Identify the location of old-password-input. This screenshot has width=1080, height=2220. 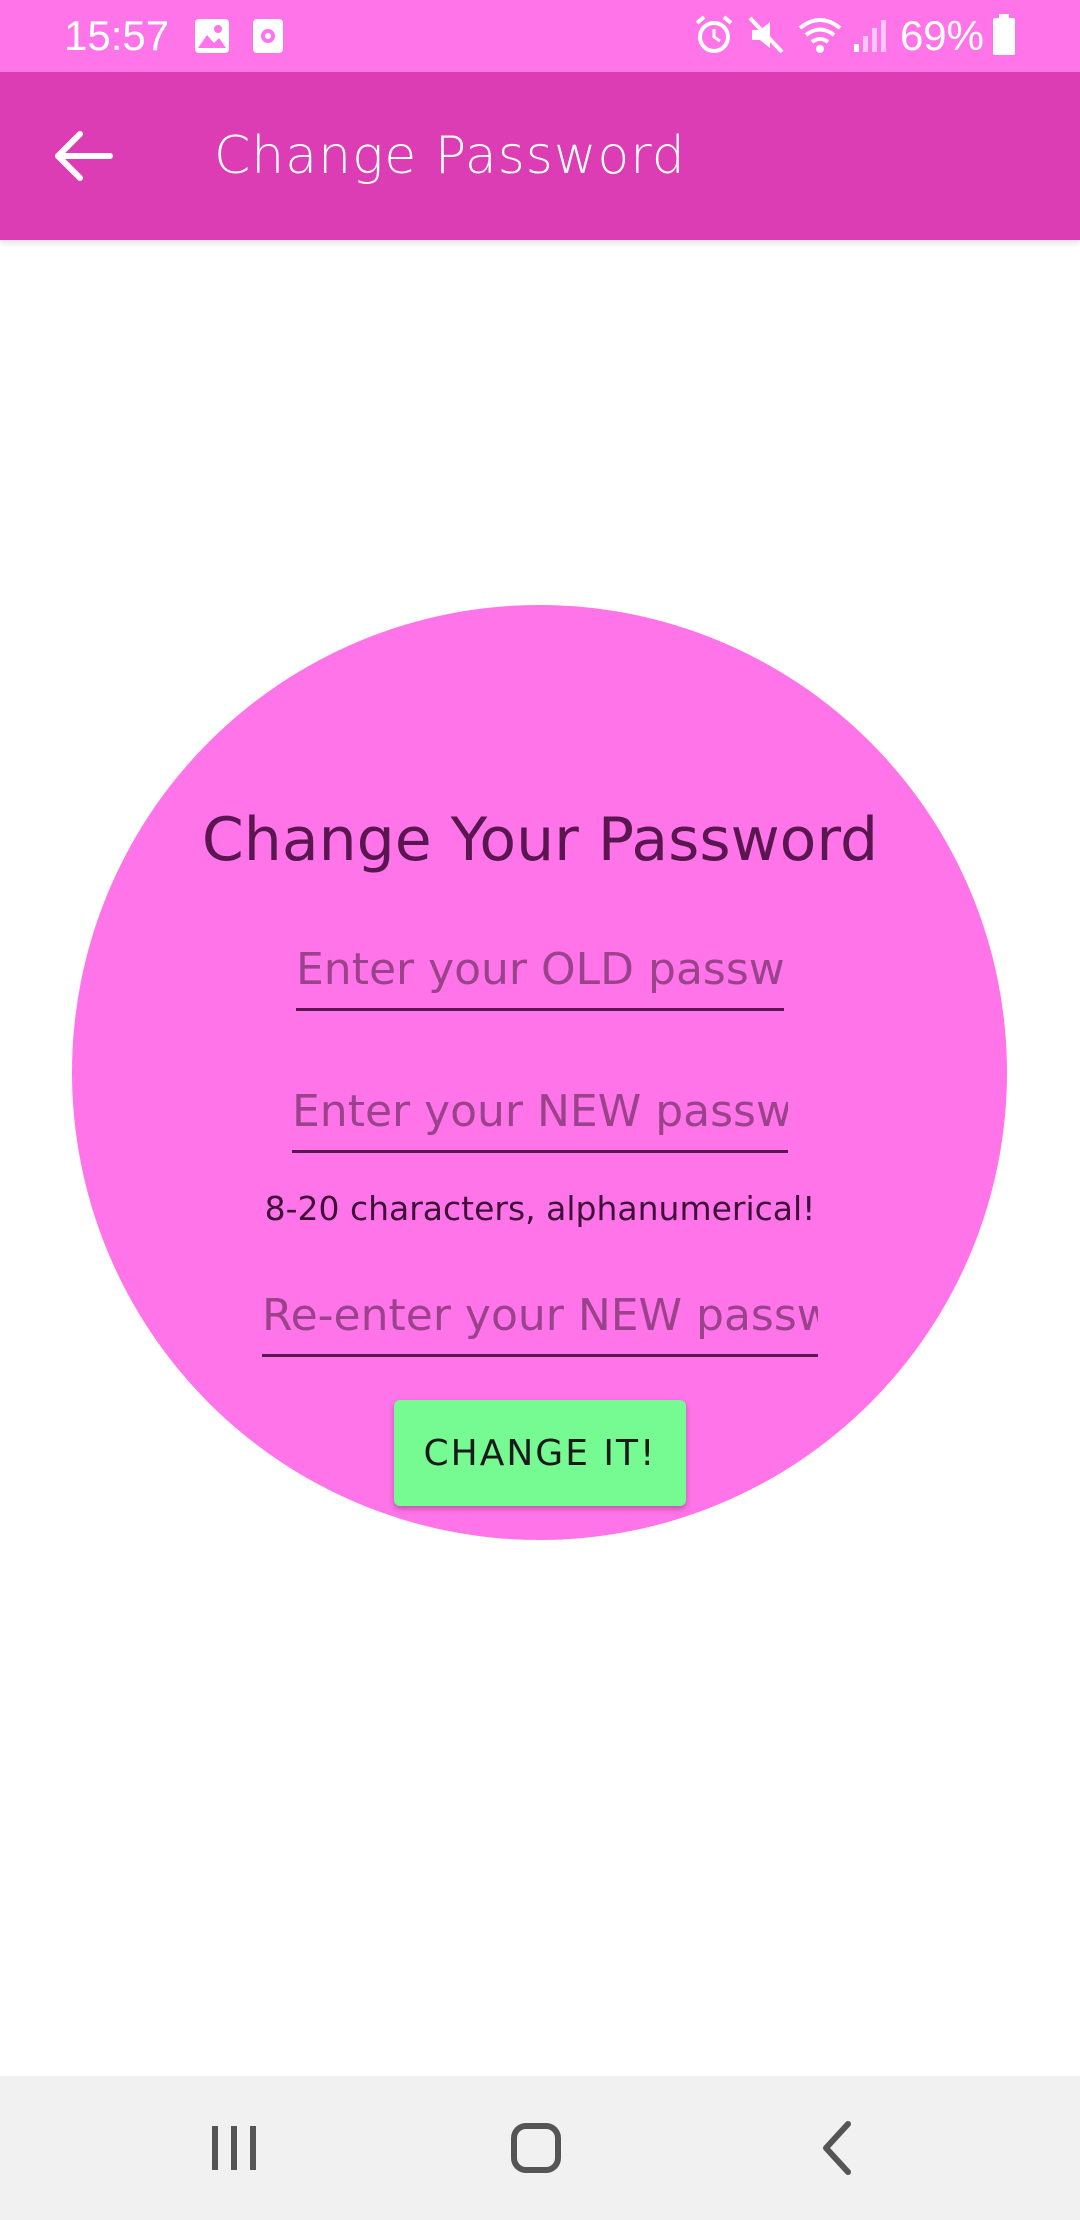
(540, 969).